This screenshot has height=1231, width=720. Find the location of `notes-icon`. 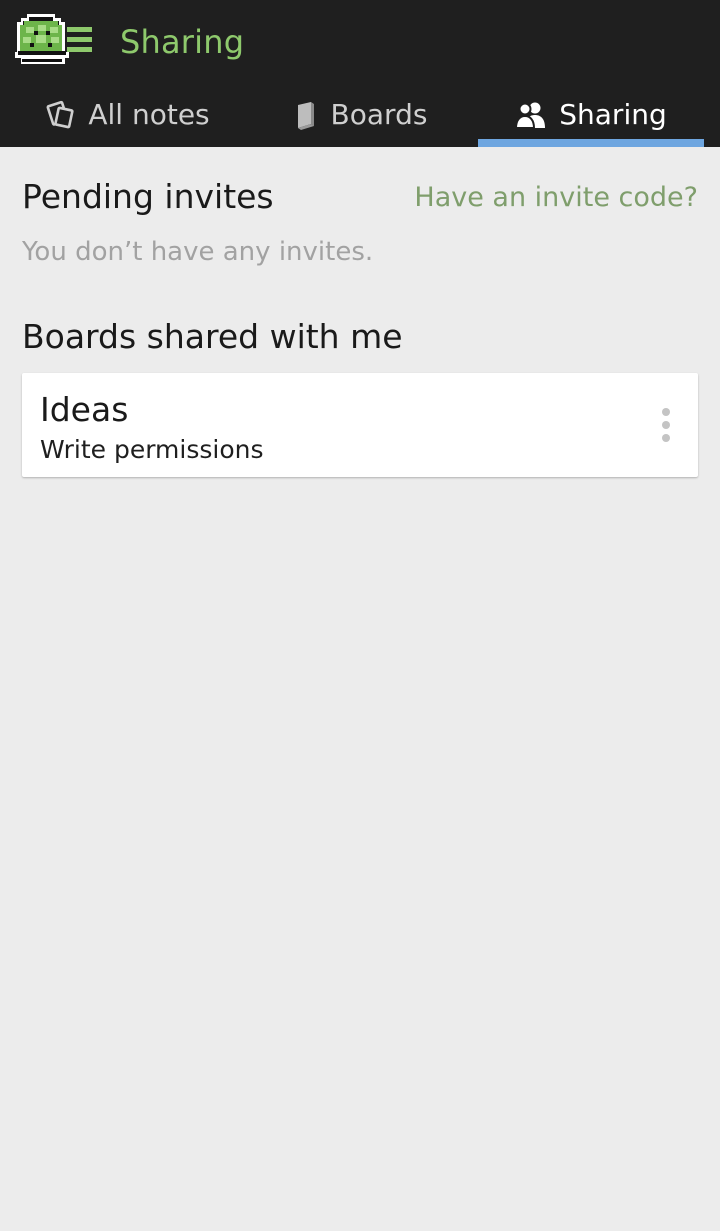

notes-icon is located at coordinates (61, 115).